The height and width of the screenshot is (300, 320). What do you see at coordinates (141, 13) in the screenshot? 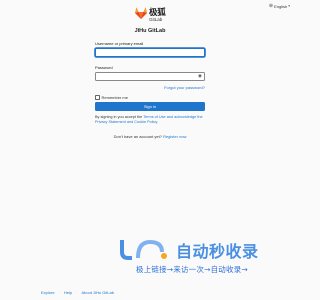
I see `fox-logo-icon` at bounding box center [141, 13].